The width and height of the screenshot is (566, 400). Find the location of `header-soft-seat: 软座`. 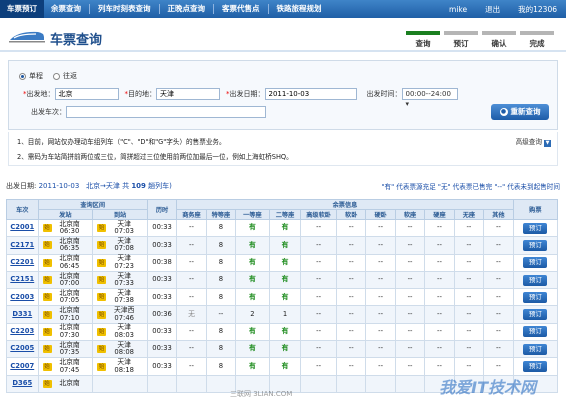

header-soft-seat: 软座 is located at coordinates (410, 214).